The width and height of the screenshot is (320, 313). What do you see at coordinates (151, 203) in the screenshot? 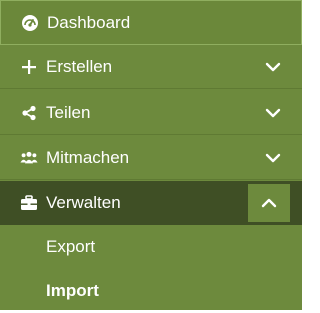
I see `sidebar-item-verwalten: Verwalten` at bounding box center [151, 203].